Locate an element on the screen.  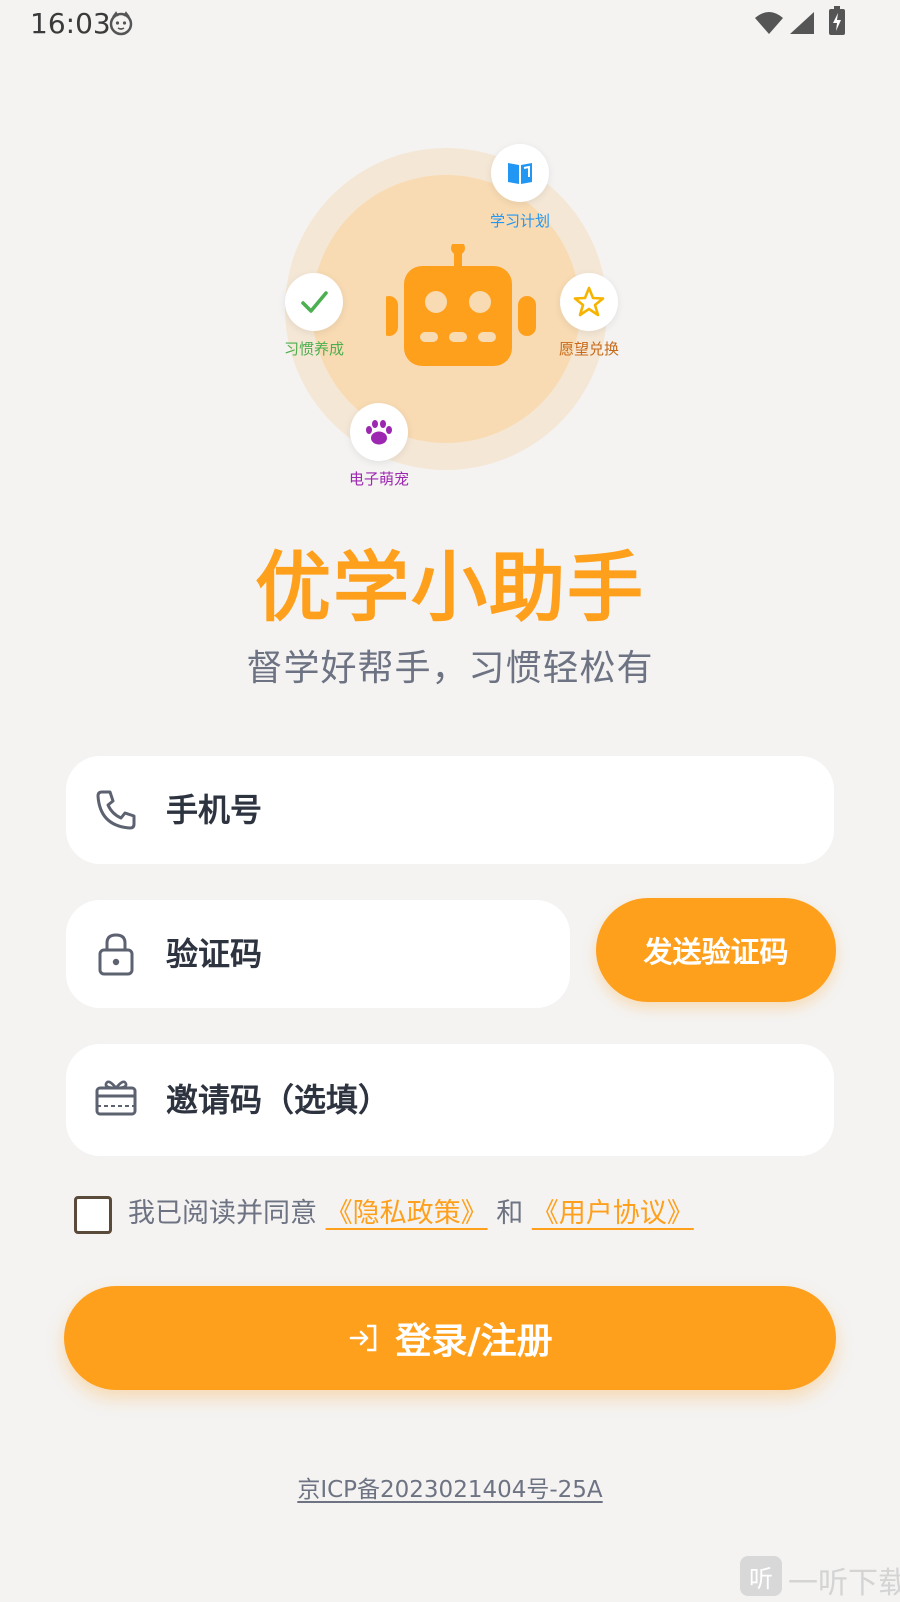
phone-field is located at coordinates (450, 810).